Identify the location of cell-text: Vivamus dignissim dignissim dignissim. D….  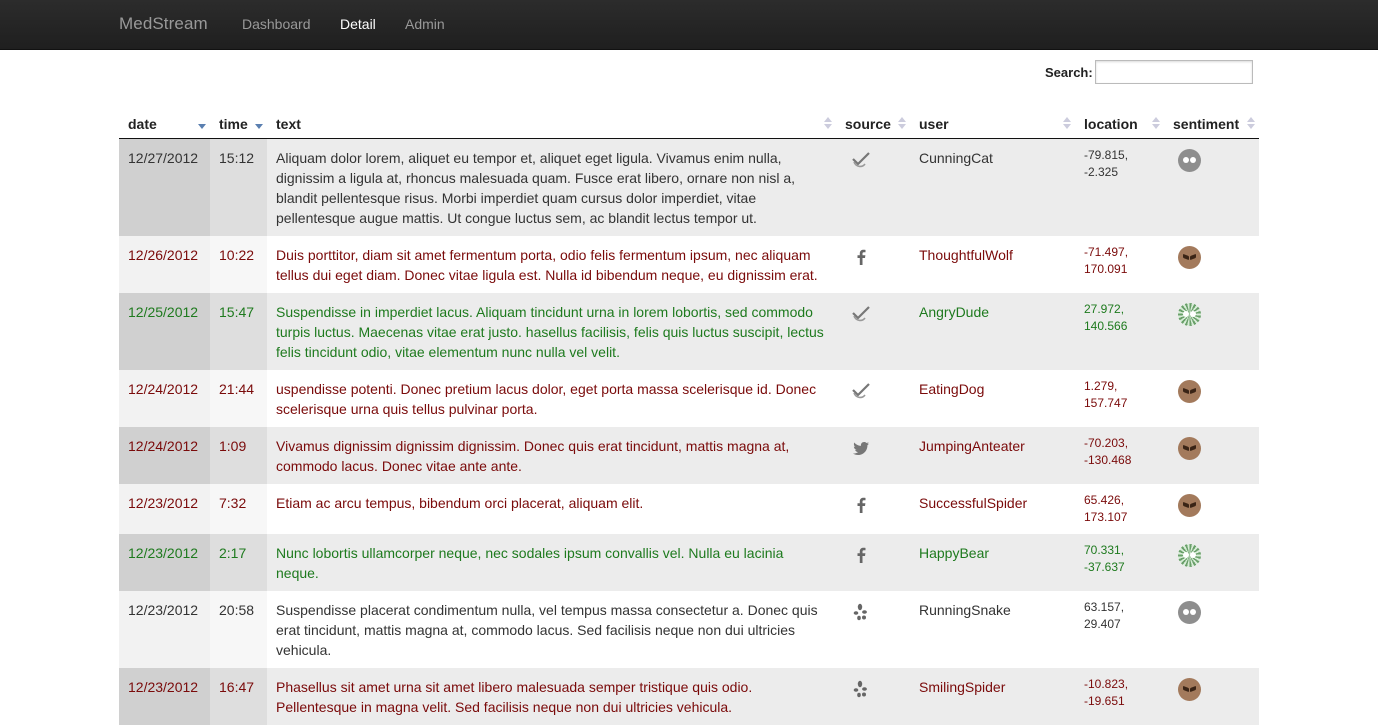
(551, 455).